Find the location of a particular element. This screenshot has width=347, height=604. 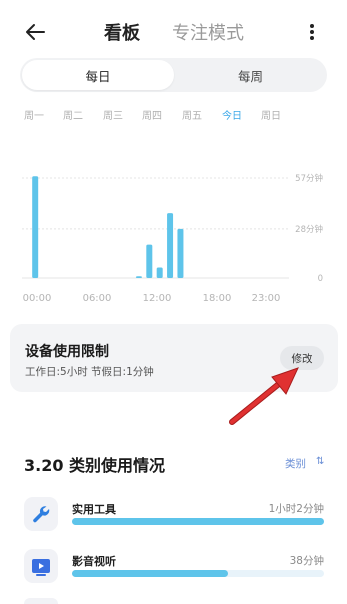

period-segmented-control: 每日 每周 is located at coordinates (173, 75).